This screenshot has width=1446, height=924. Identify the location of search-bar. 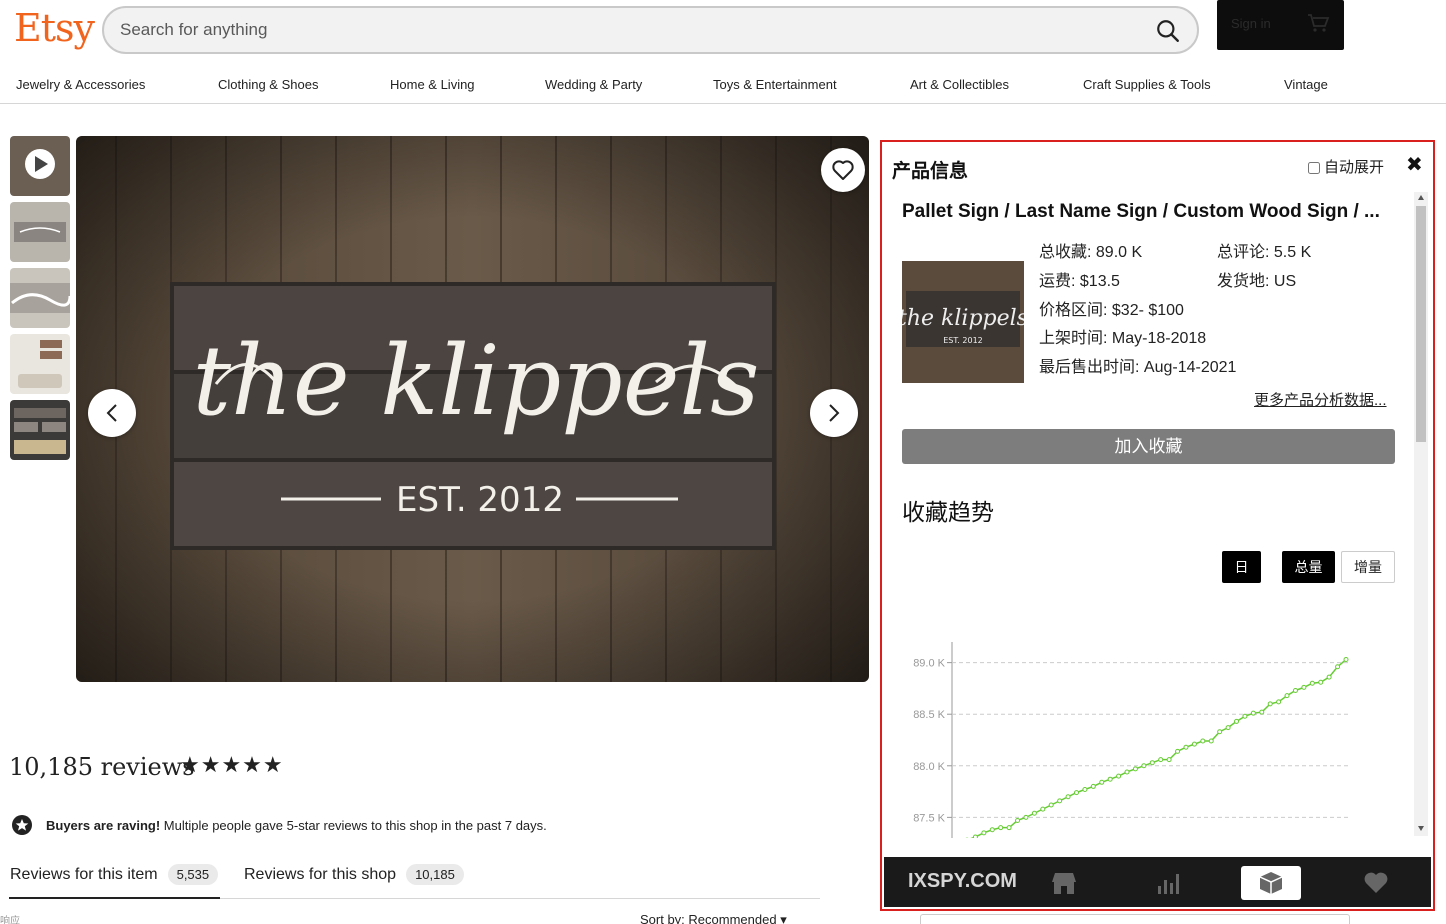
(650, 30).